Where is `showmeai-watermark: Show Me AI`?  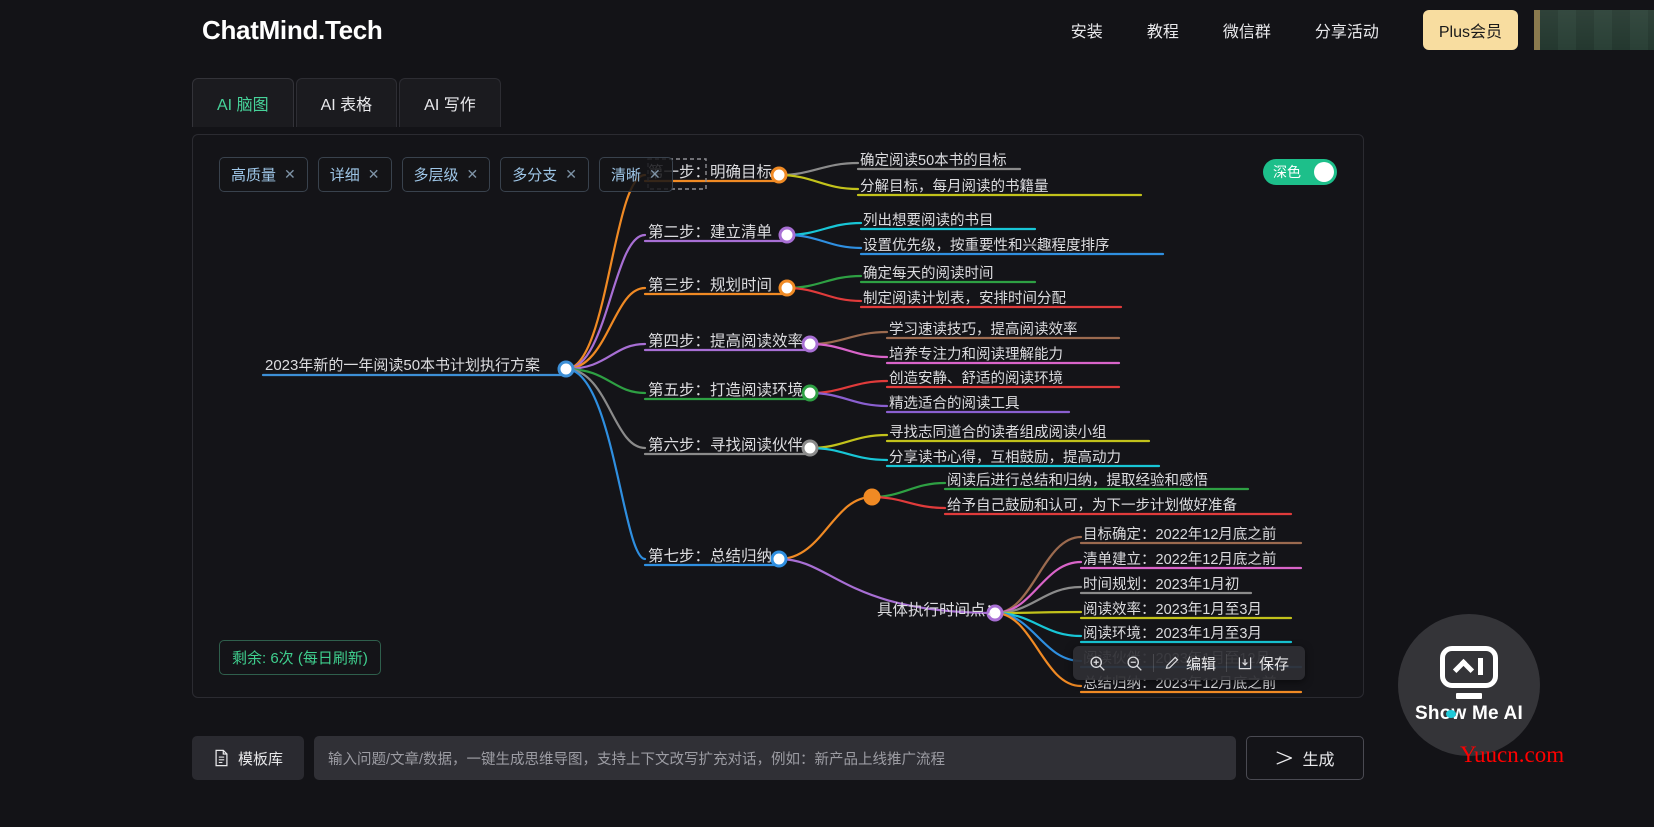
showmeai-watermark: Show Me AI is located at coordinates (1469, 685).